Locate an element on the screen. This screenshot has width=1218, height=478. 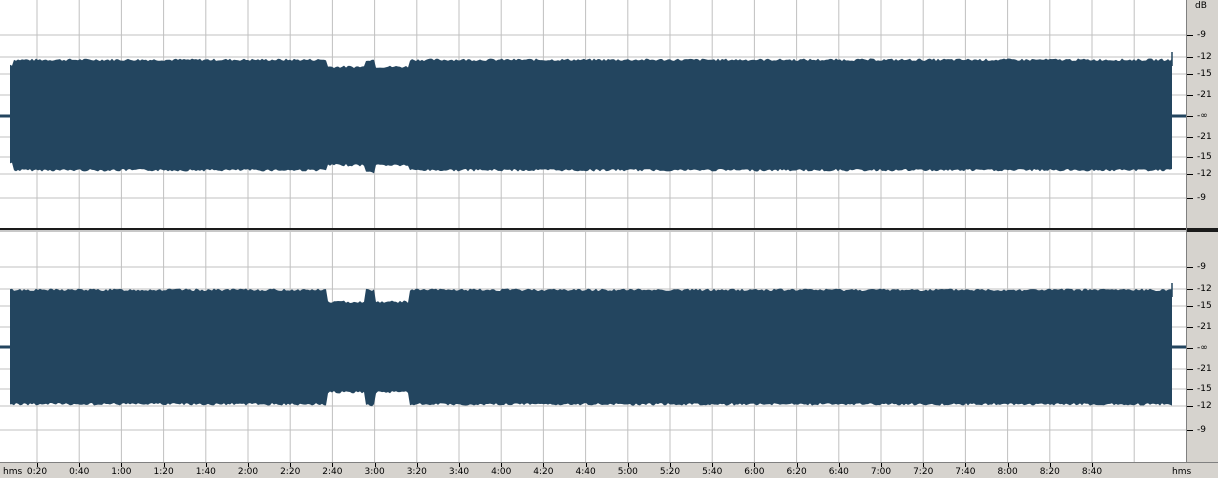
db-ruler-channel-1: dB -9 -12 -15 -21 -∞ -21 -15 -12 -9 is located at coordinates (1202, 114).